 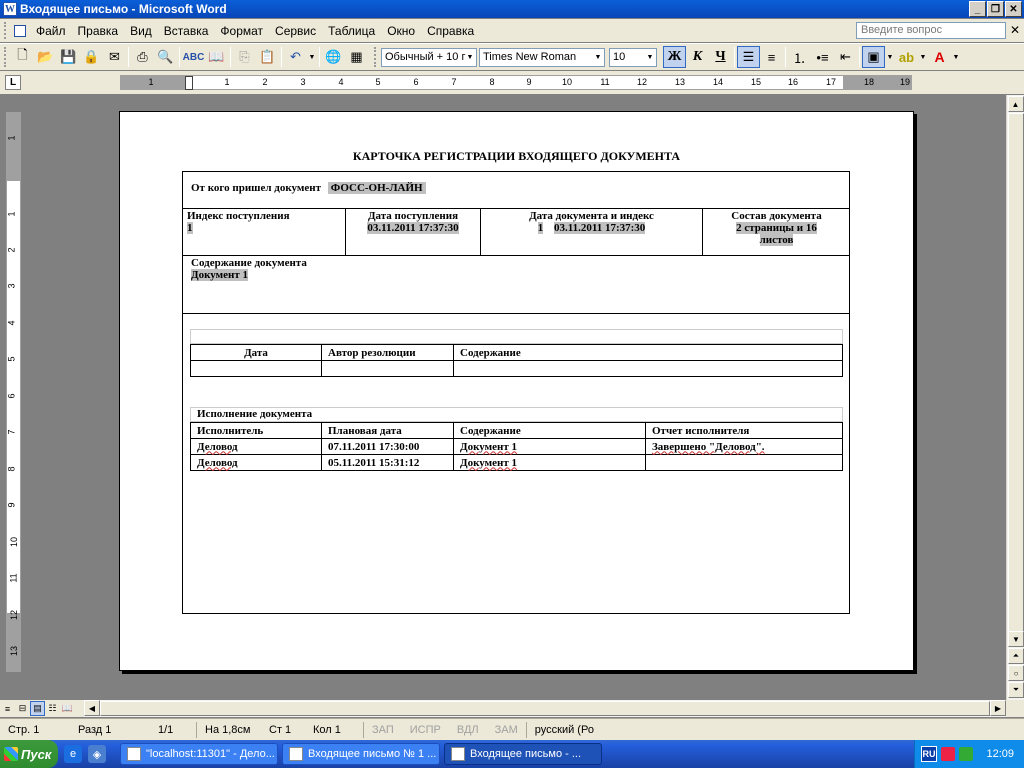 I want to click on open-folder-icon: 📂, so click(x=45, y=57).